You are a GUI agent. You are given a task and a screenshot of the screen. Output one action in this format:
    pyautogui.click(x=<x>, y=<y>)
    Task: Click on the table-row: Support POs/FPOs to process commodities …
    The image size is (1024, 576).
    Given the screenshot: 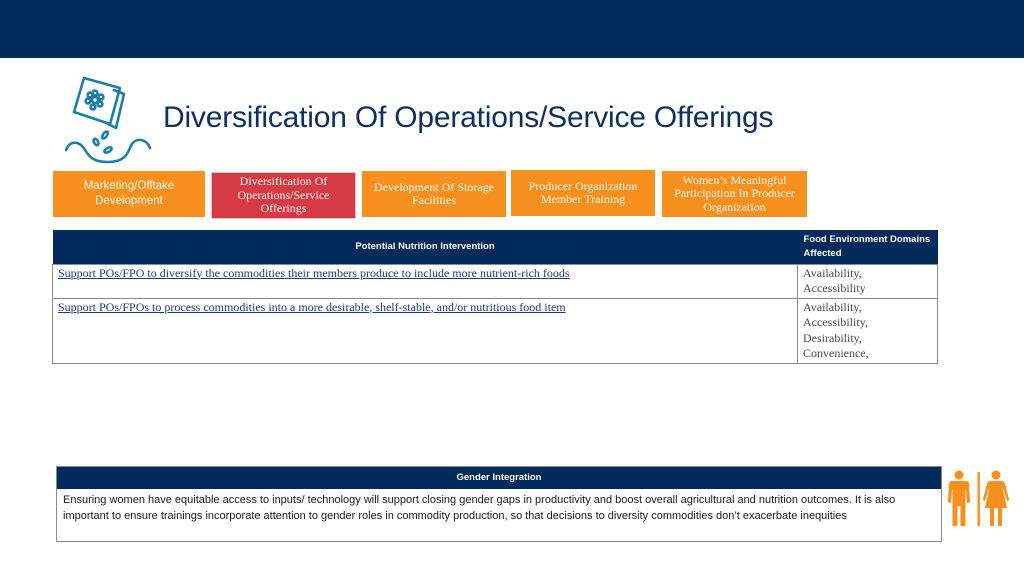 What is the action you would take?
    pyautogui.click(x=495, y=330)
    